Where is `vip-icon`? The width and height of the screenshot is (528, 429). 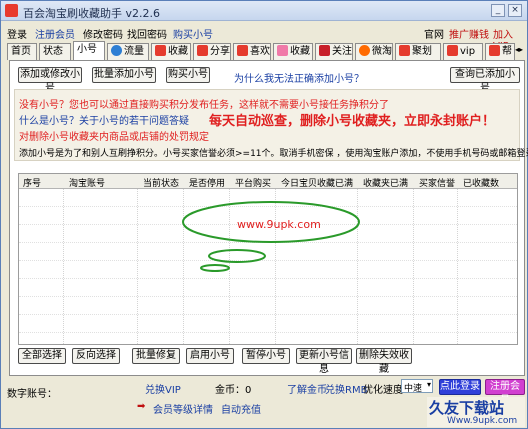
vip-icon is located at coordinates (452, 50).